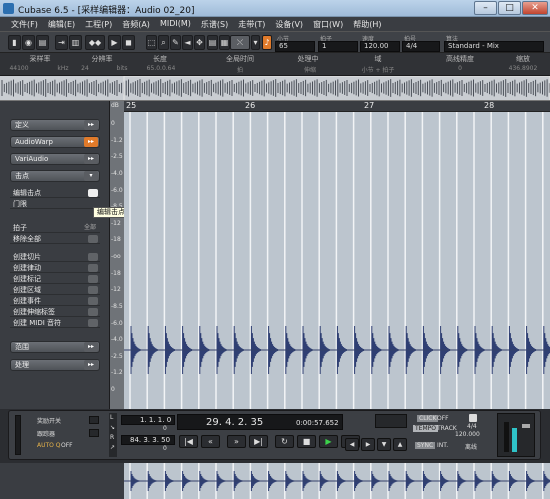 Image resolution: width=550 pixels, height=499 pixels. What do you see at coordinates (337, 106) in the screenshot?
I see `ruler: 25 26 27 28` at bounding box center [337, 106].